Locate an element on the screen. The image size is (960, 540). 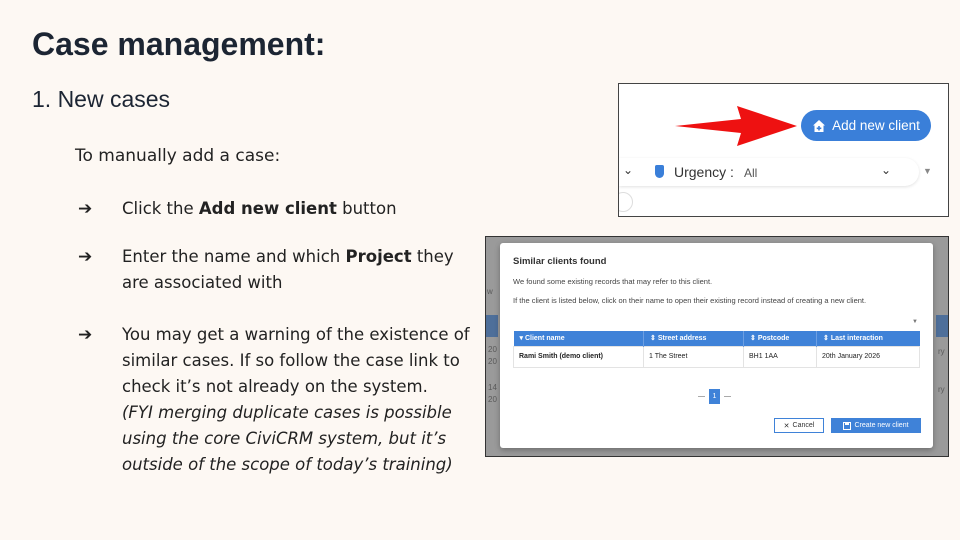
cancel-label: Cancel is located at coordinates (803, 425).